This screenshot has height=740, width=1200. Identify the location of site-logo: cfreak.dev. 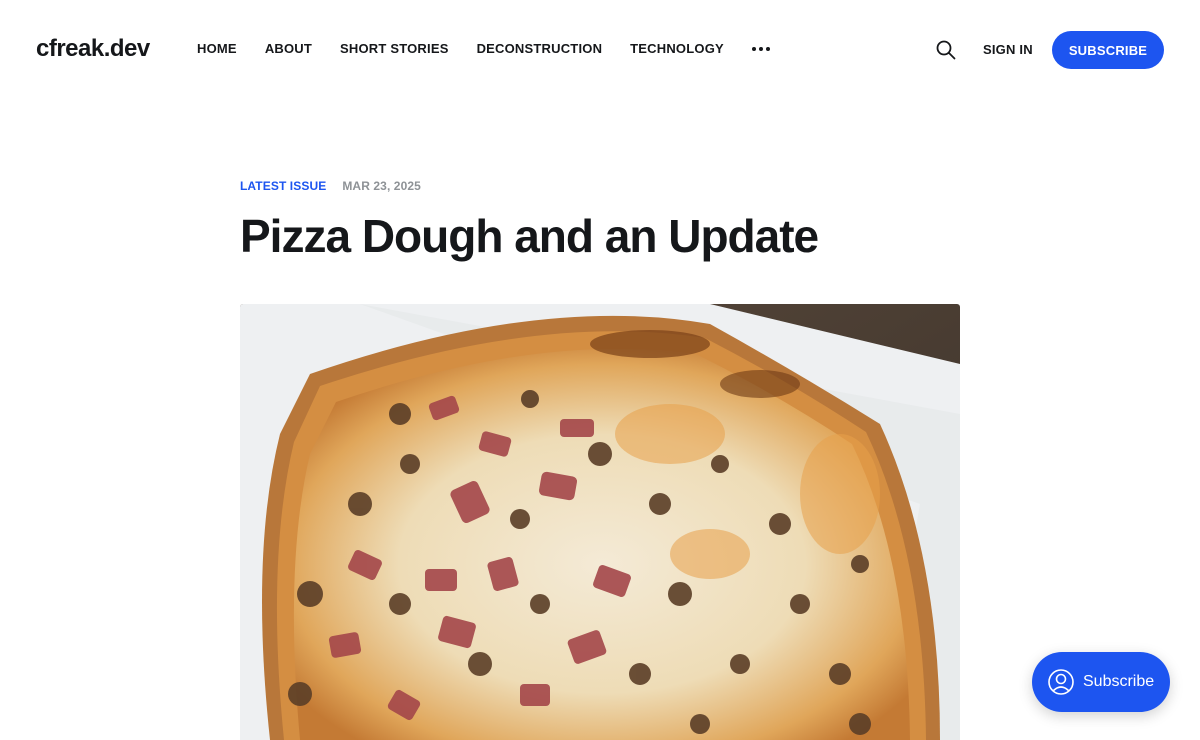
(93, 49).